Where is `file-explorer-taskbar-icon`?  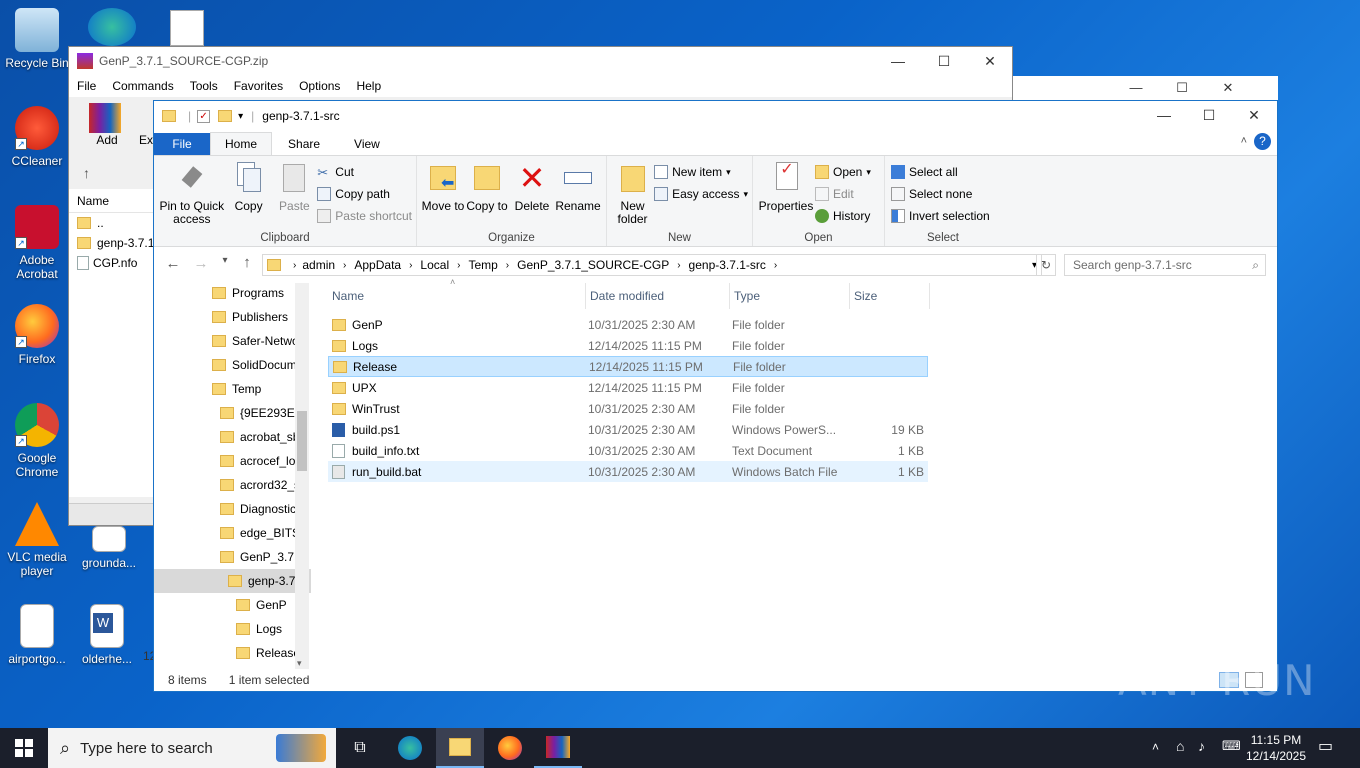 file-explorer-taskbar-icon is located at coordinates (460, 748).